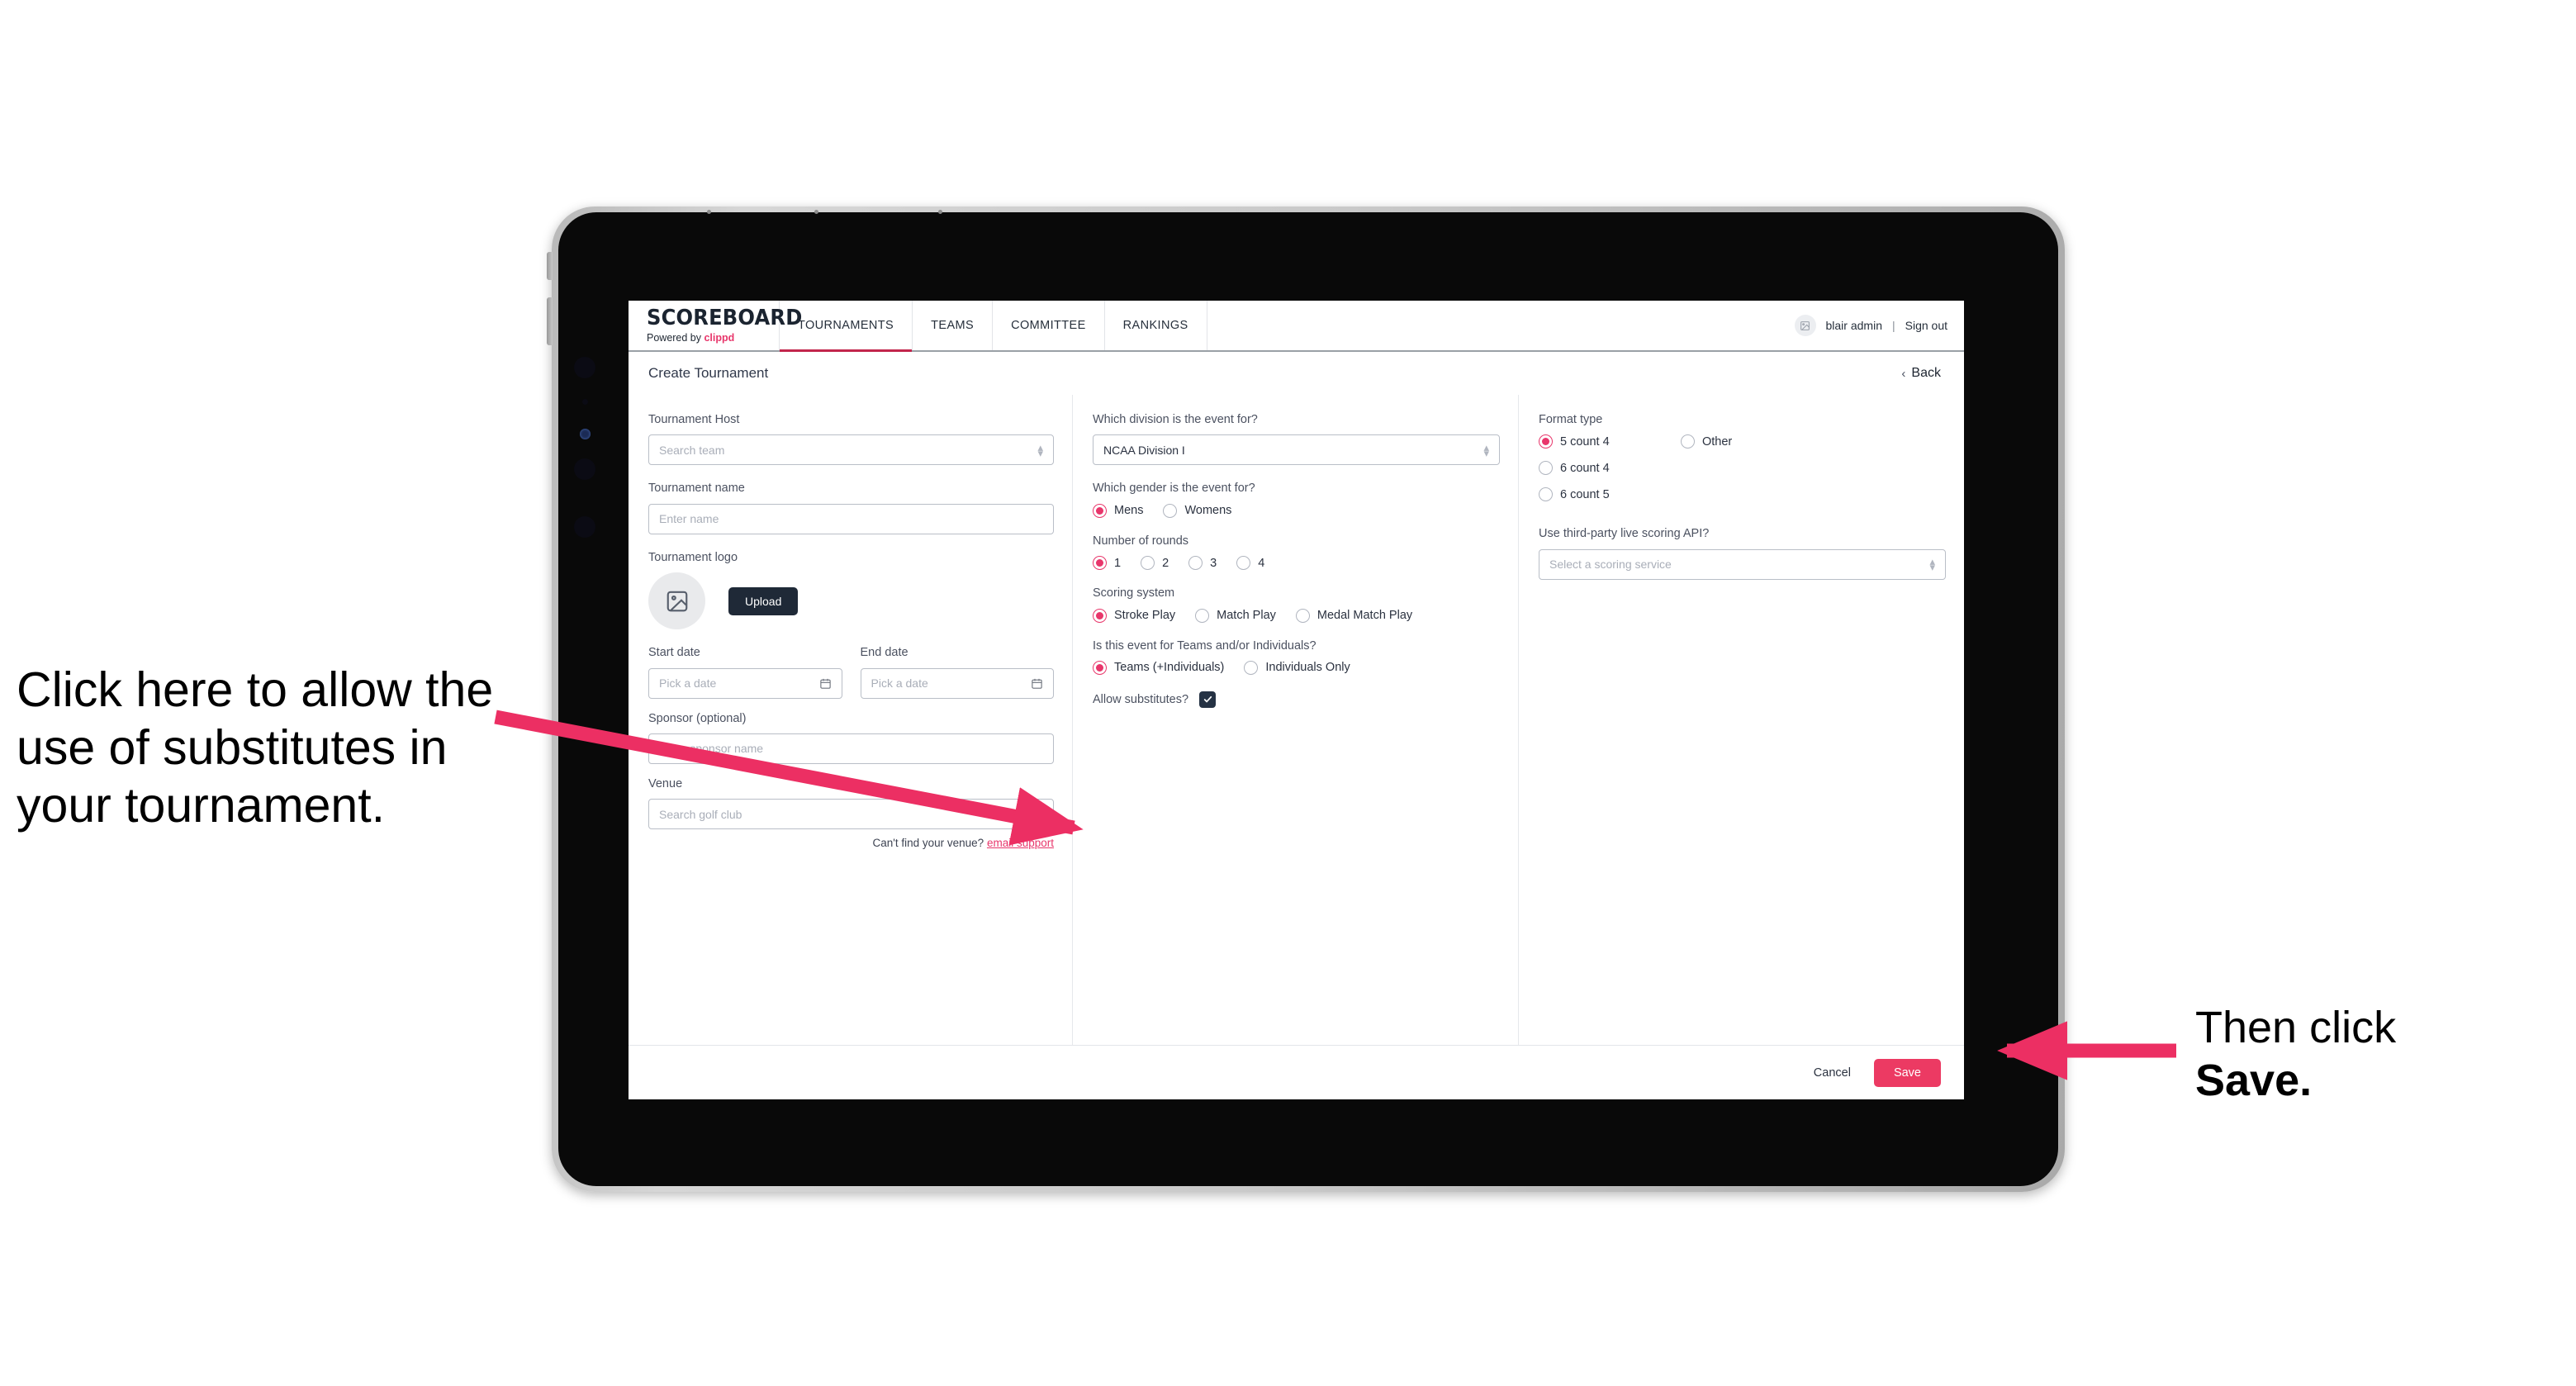 The image size is (2576, 1386). I want to click on tournament-host-label: Tournament Host, so click(694, 419).